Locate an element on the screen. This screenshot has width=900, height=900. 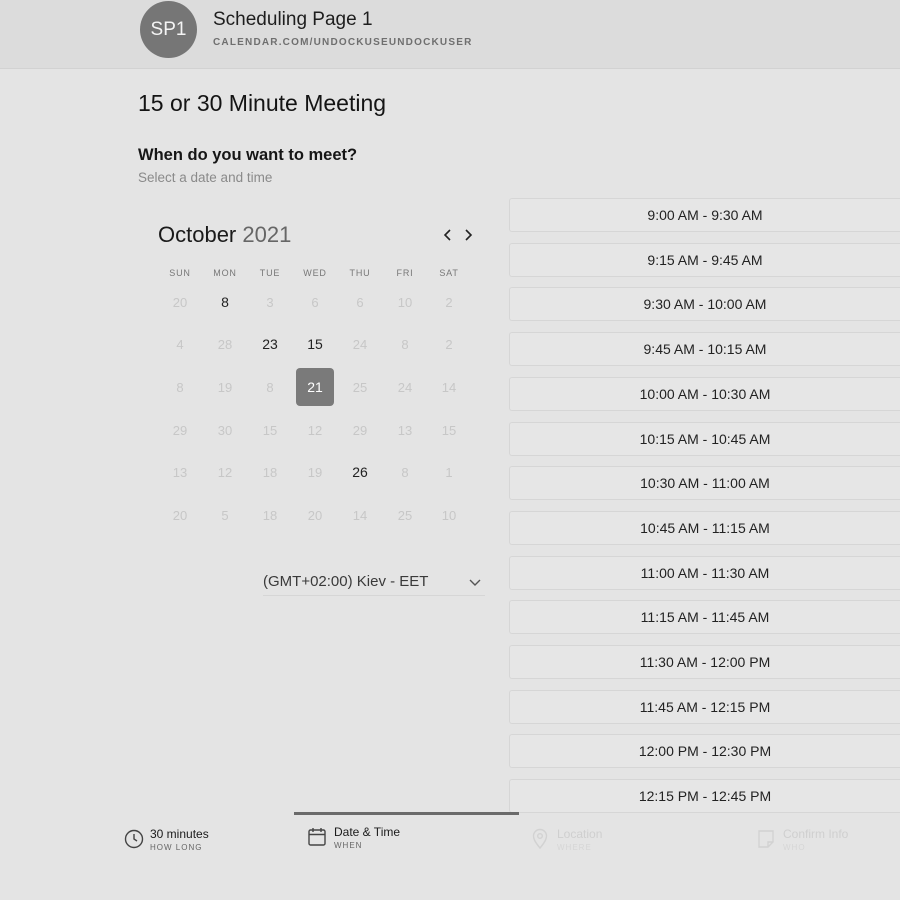
weekday-label: SAT is located at coordinates (449, 273).